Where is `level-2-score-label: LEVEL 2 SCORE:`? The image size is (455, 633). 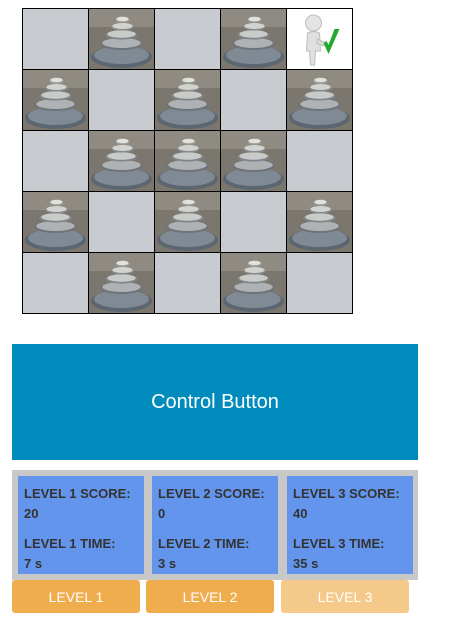 level-2-score-label: LEVEL 2 SCORE: is located at coordinates (211, 493).